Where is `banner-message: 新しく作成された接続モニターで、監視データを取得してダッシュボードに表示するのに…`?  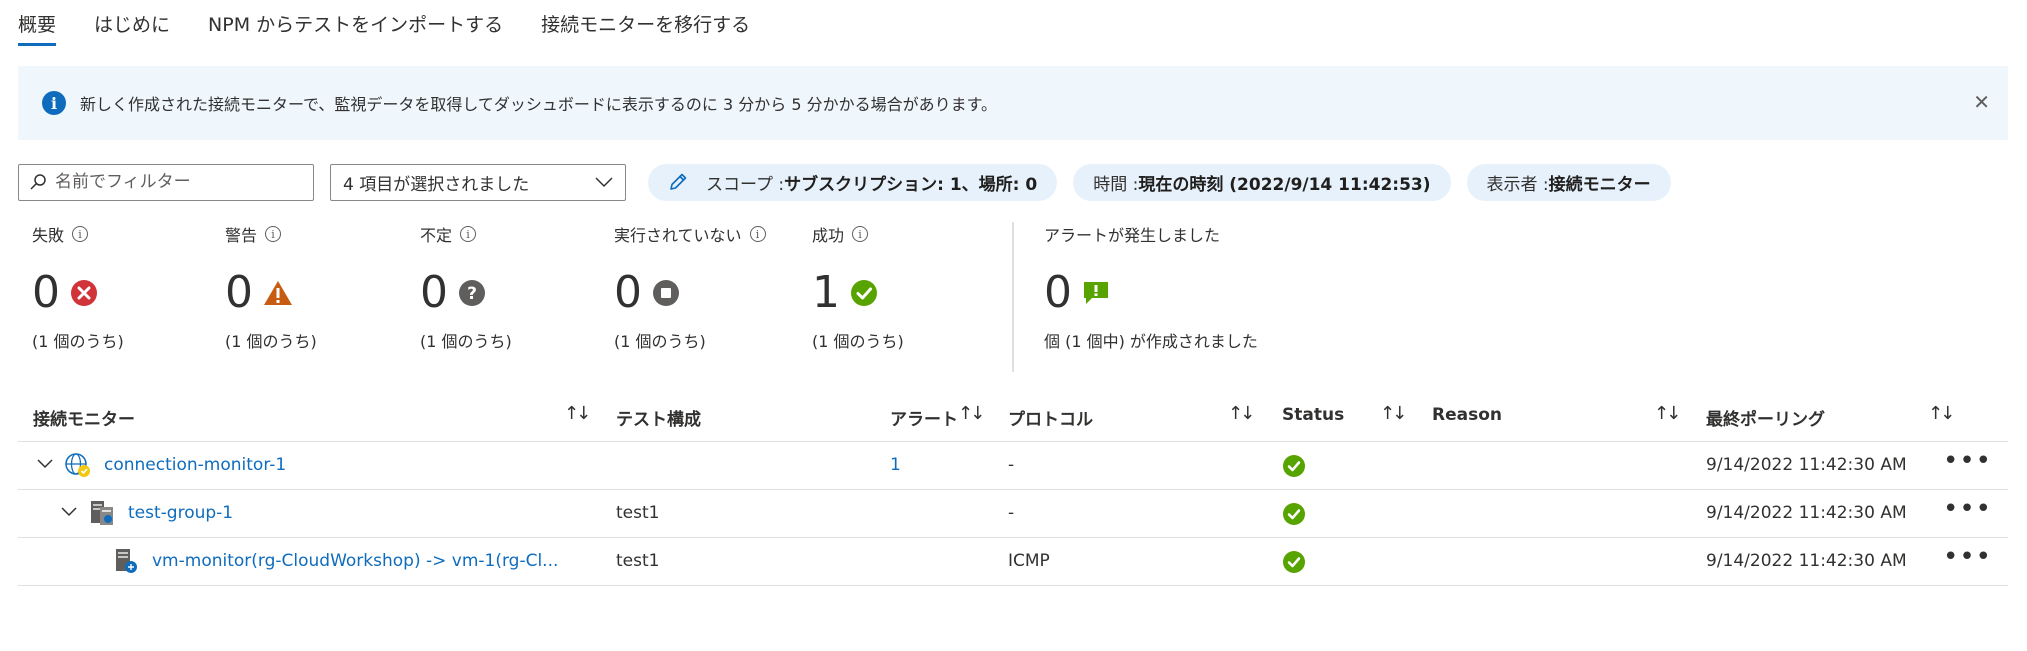 banner-message: 新しく作成された接続モニターで、監視データを取得してダッシュボードに表示するのに… is located at coordinates (539, 104).